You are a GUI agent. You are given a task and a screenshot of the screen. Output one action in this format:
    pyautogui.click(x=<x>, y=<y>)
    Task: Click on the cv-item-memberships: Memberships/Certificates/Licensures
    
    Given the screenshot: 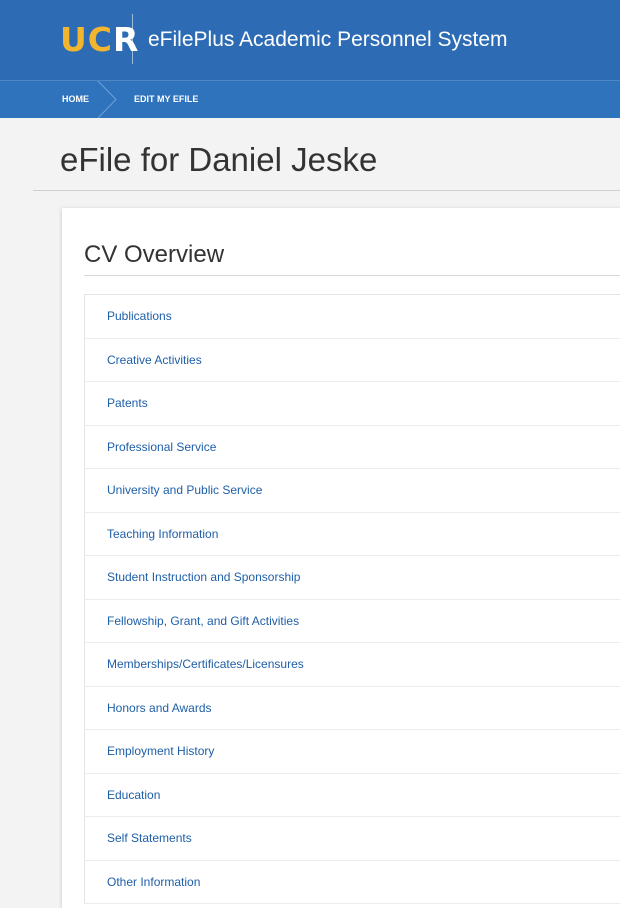 What is the action you would take?
    pyautogui.click(x=352, y=665)
    